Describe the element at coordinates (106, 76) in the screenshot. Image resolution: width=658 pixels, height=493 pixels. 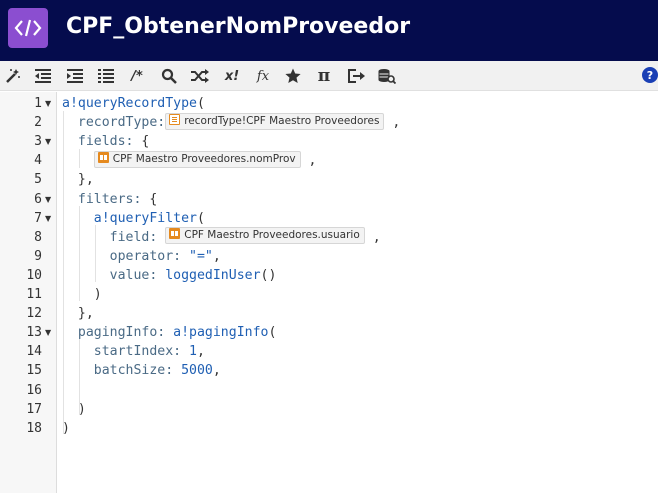
I see `format-list-icon` at that location.